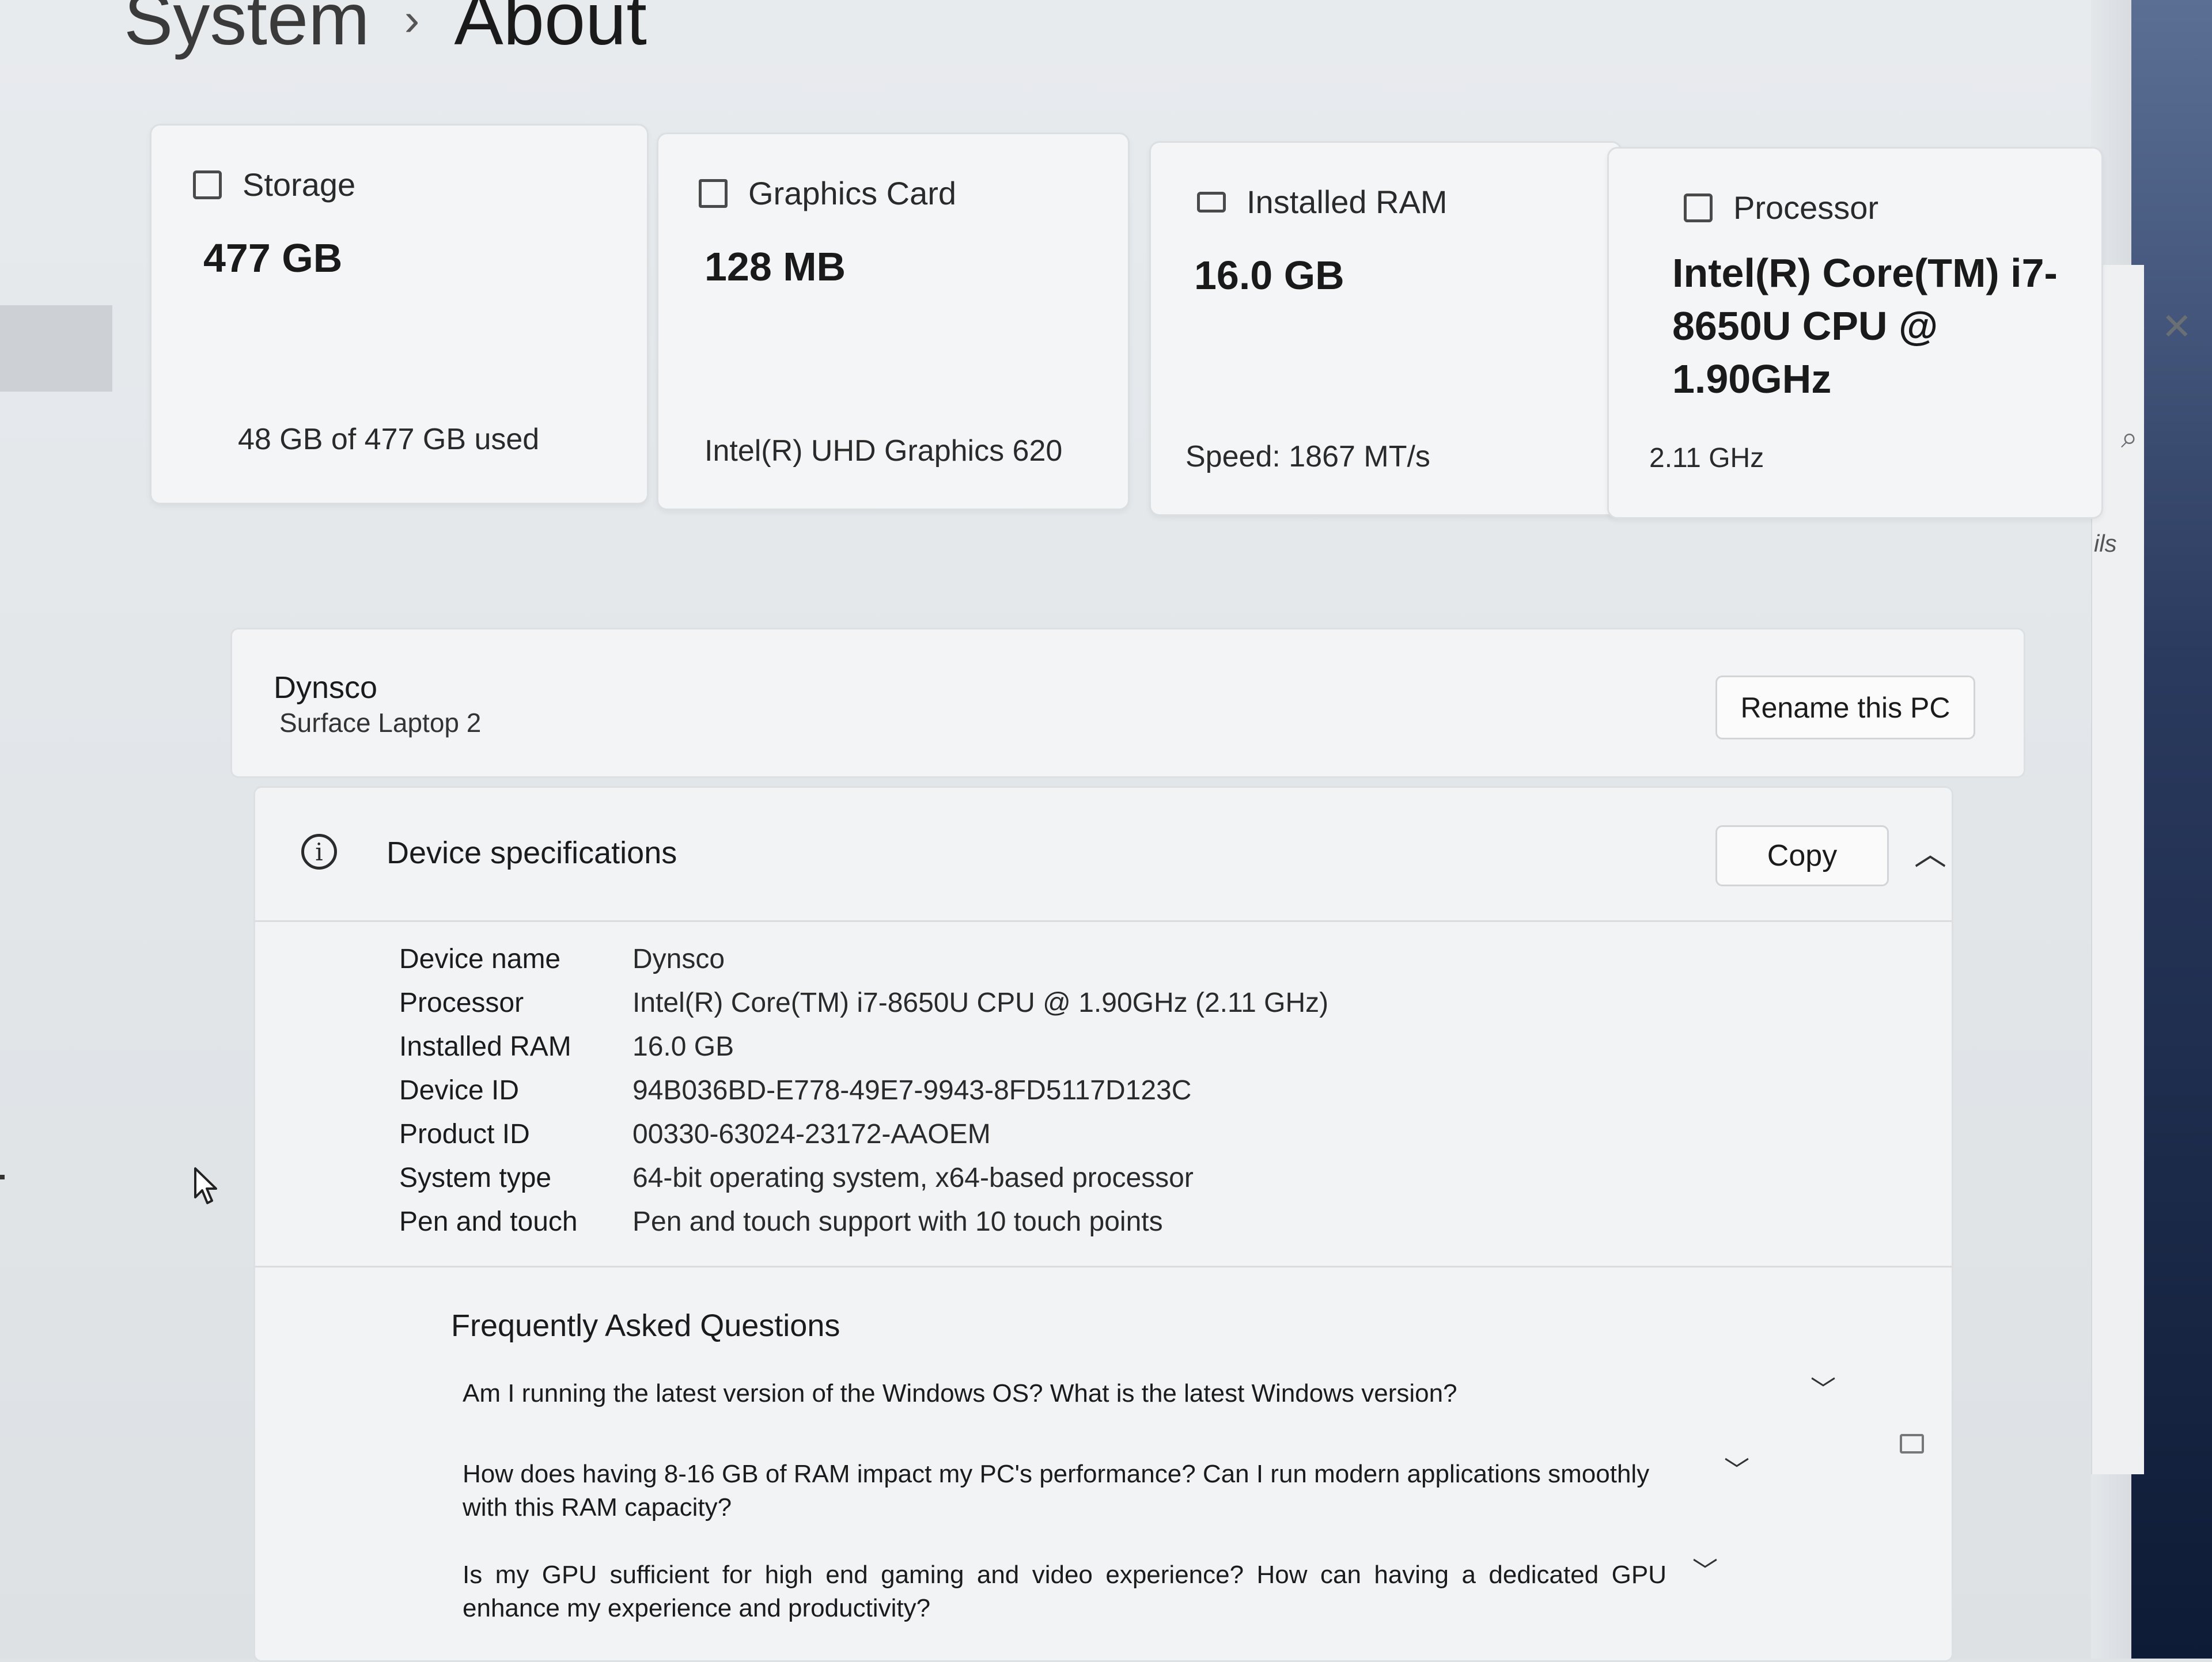  What do you see at coordinates (1845, 707) in the screenshot?
I see `rename-pc-button: Rename this PC` at bounding box center [1845, 707].